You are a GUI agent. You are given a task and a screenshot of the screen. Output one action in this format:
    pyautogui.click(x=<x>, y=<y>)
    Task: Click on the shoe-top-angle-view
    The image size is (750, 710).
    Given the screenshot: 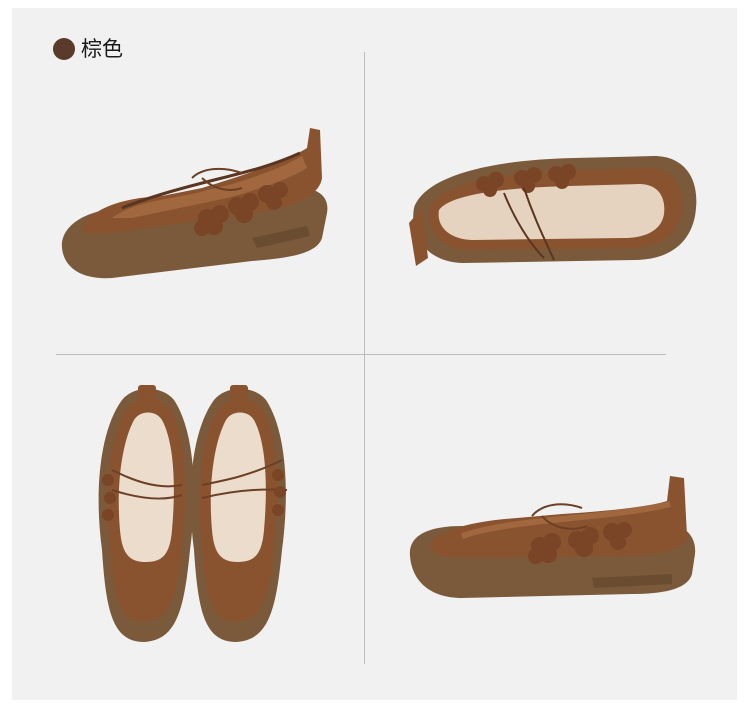 What is the action you would take?
    pyautogui.click(x=554, y=213)
    